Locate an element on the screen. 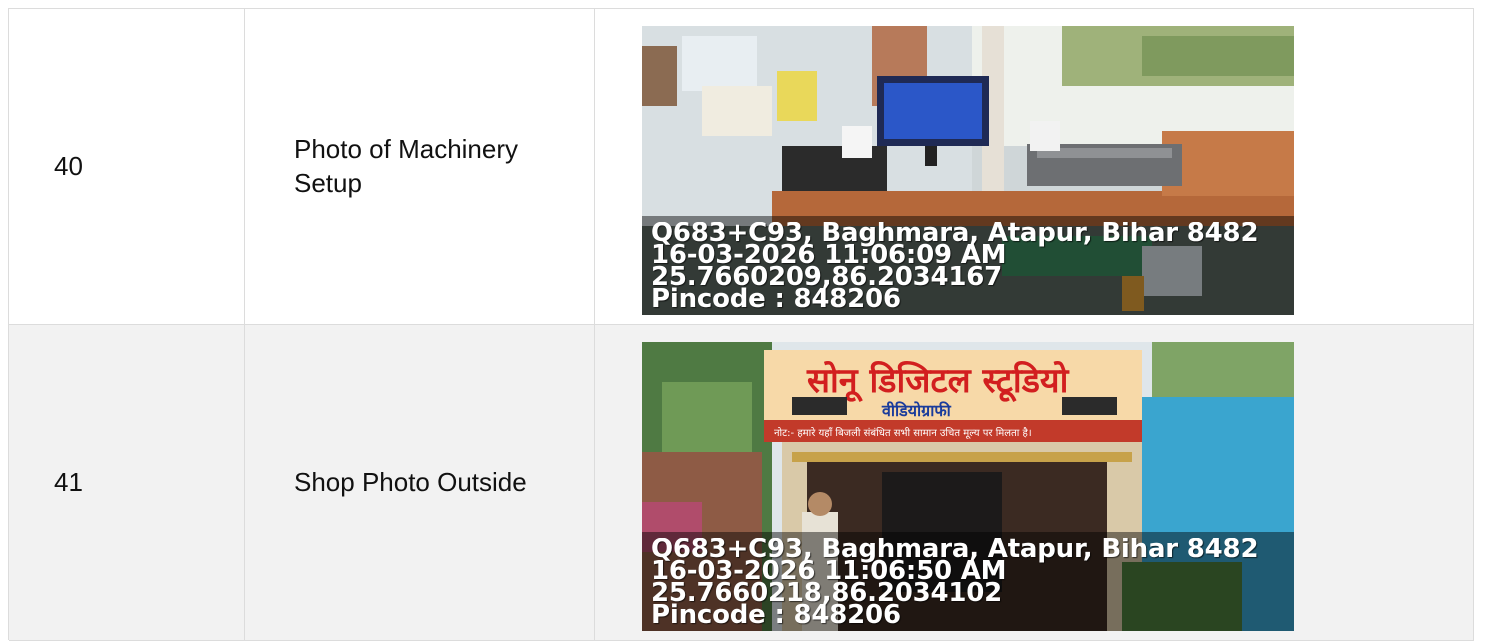 The image size is (1485, 641). row-label-text: Photo of Machinery Setup is located at coordinates (406, 165).